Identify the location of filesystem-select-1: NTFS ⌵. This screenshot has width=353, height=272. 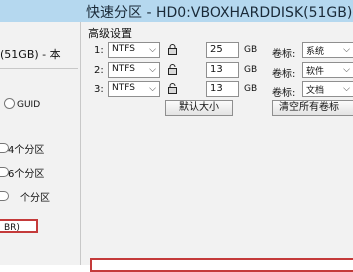
(134, 50).